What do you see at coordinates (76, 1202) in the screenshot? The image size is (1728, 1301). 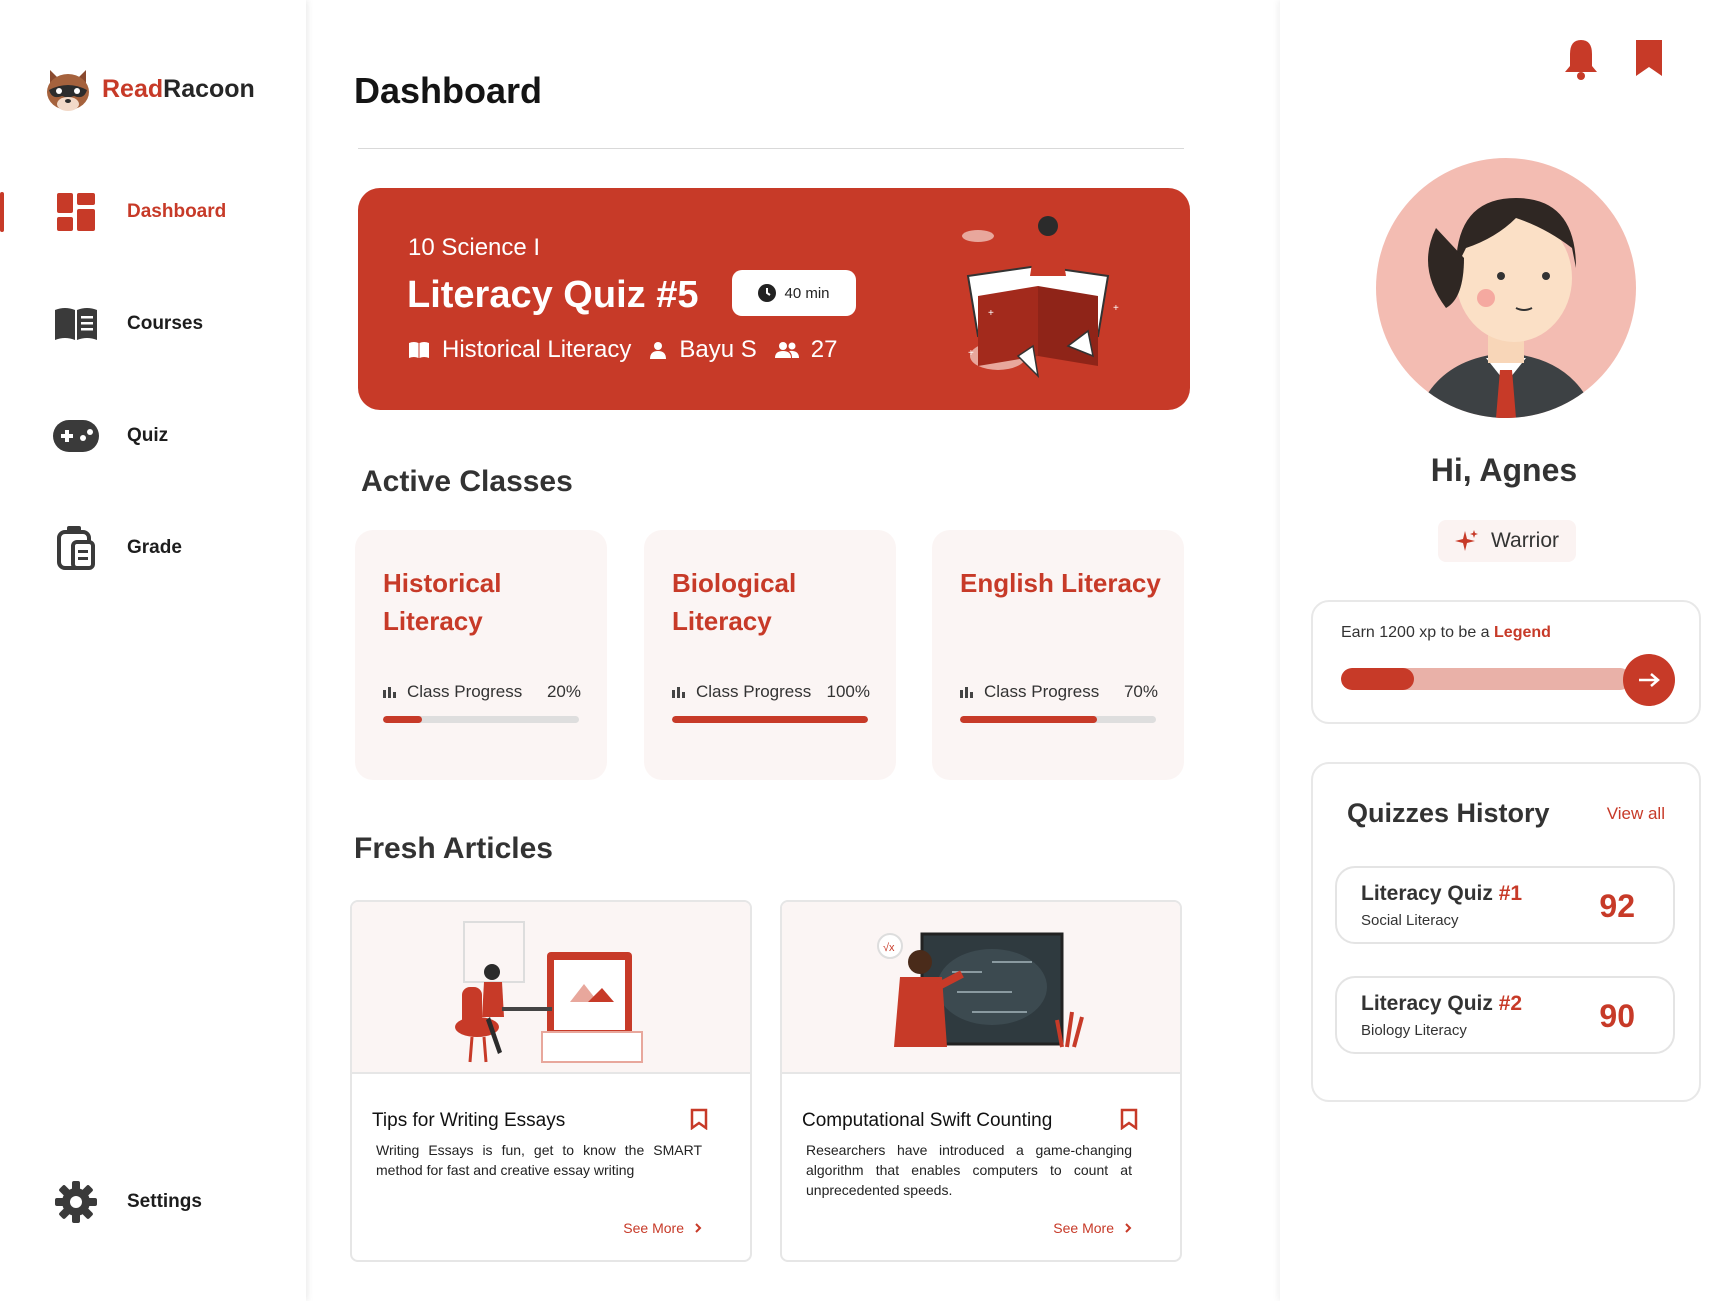 I see `gear-icon` at bounding box center [76, 1202].